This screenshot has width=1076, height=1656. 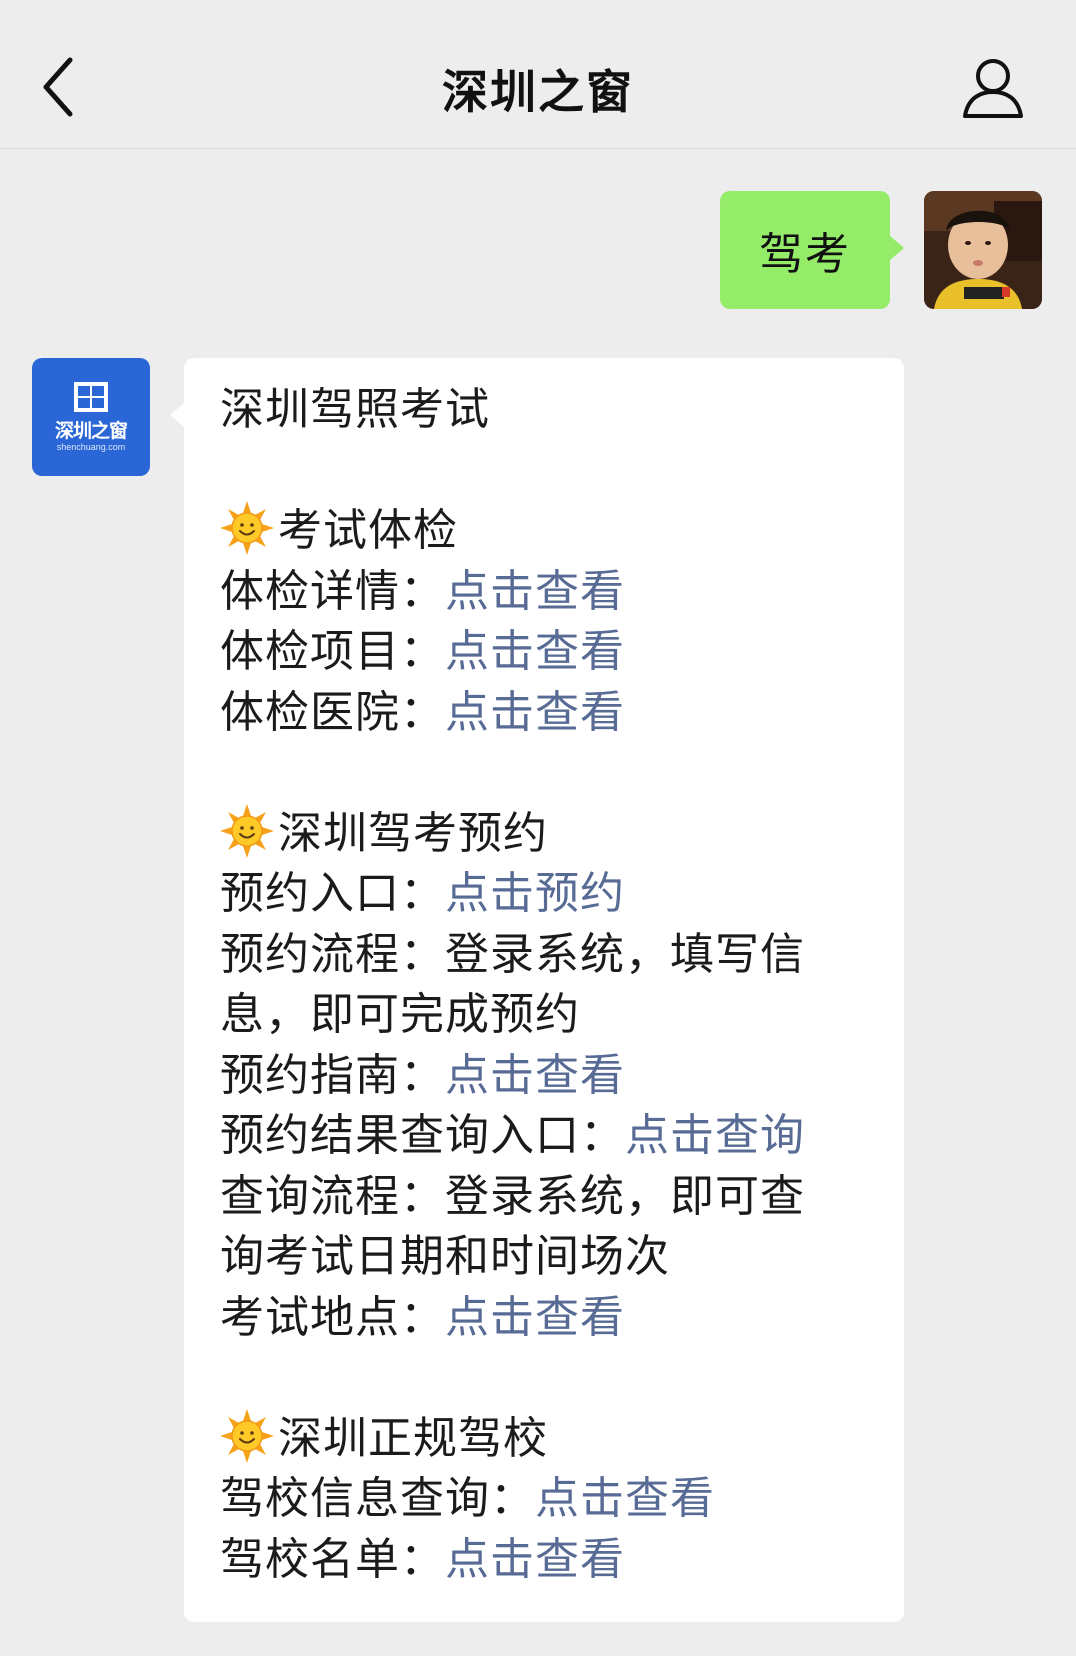 I want to click on link-exam-checkup-details: 点击查看, so click(x=535, y=591).